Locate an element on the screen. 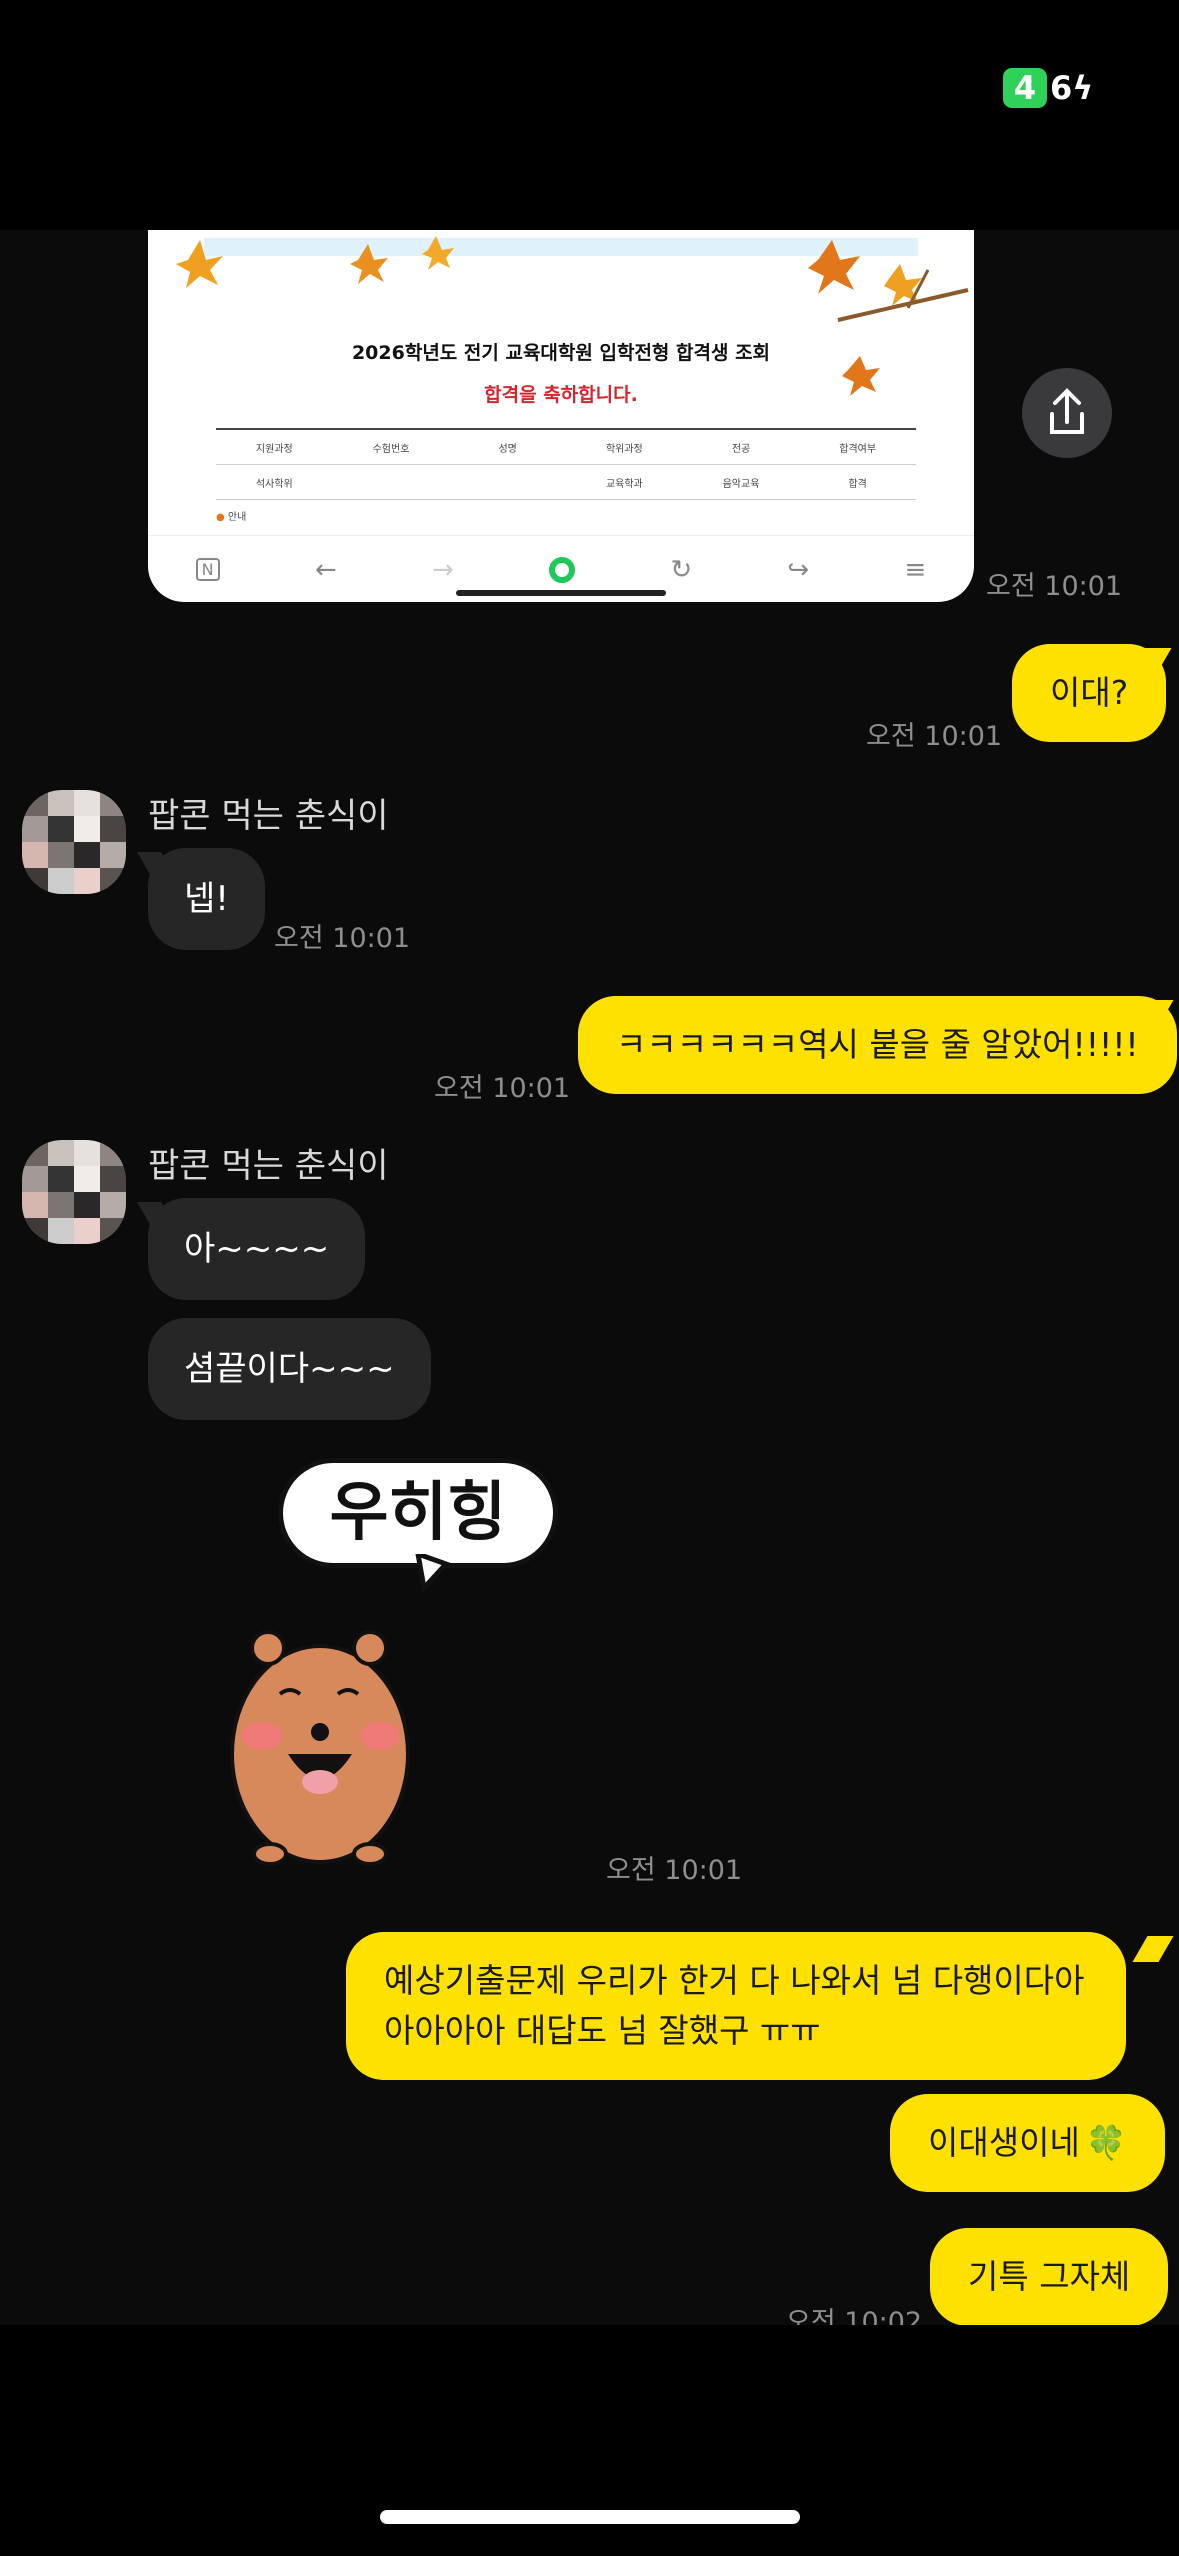  bubble-tail is located at coordinates (1153, 1949).